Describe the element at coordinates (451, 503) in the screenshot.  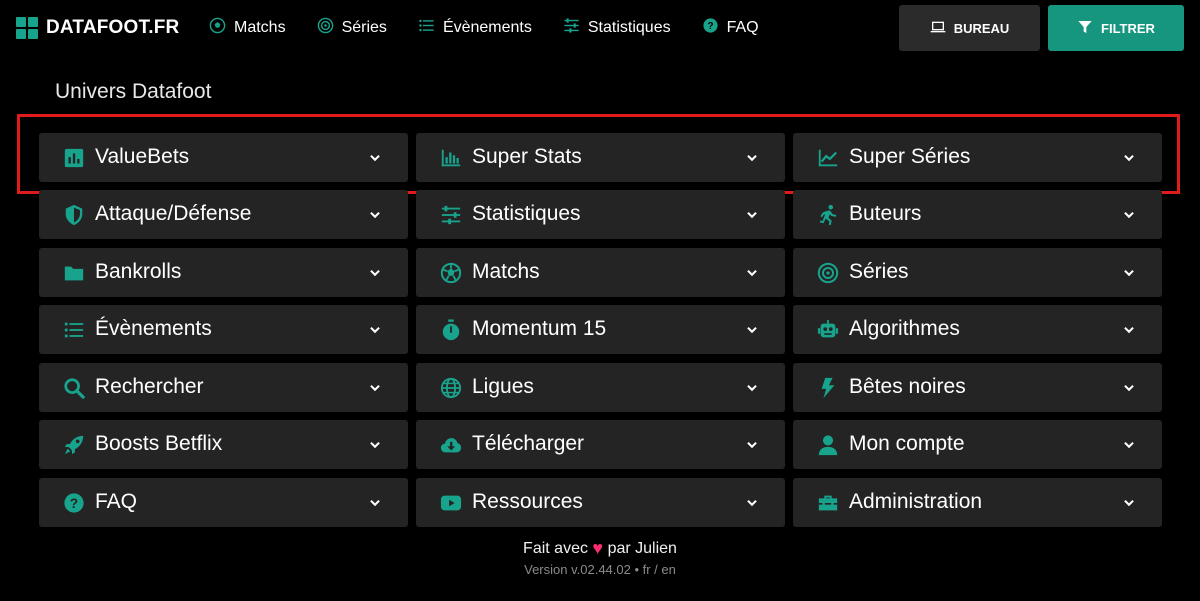
I see `youtube-icon` at that location.